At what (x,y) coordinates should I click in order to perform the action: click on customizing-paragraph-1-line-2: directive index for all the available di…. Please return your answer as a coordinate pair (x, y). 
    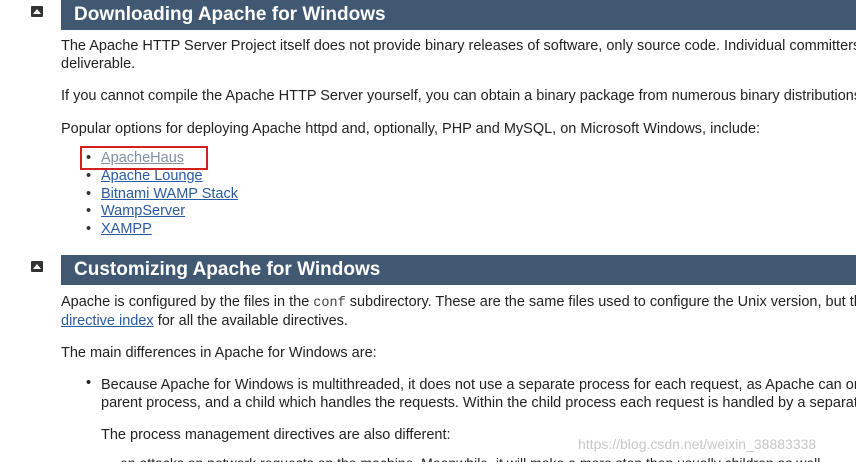
    Looking at the image, I should click on (204, 321).